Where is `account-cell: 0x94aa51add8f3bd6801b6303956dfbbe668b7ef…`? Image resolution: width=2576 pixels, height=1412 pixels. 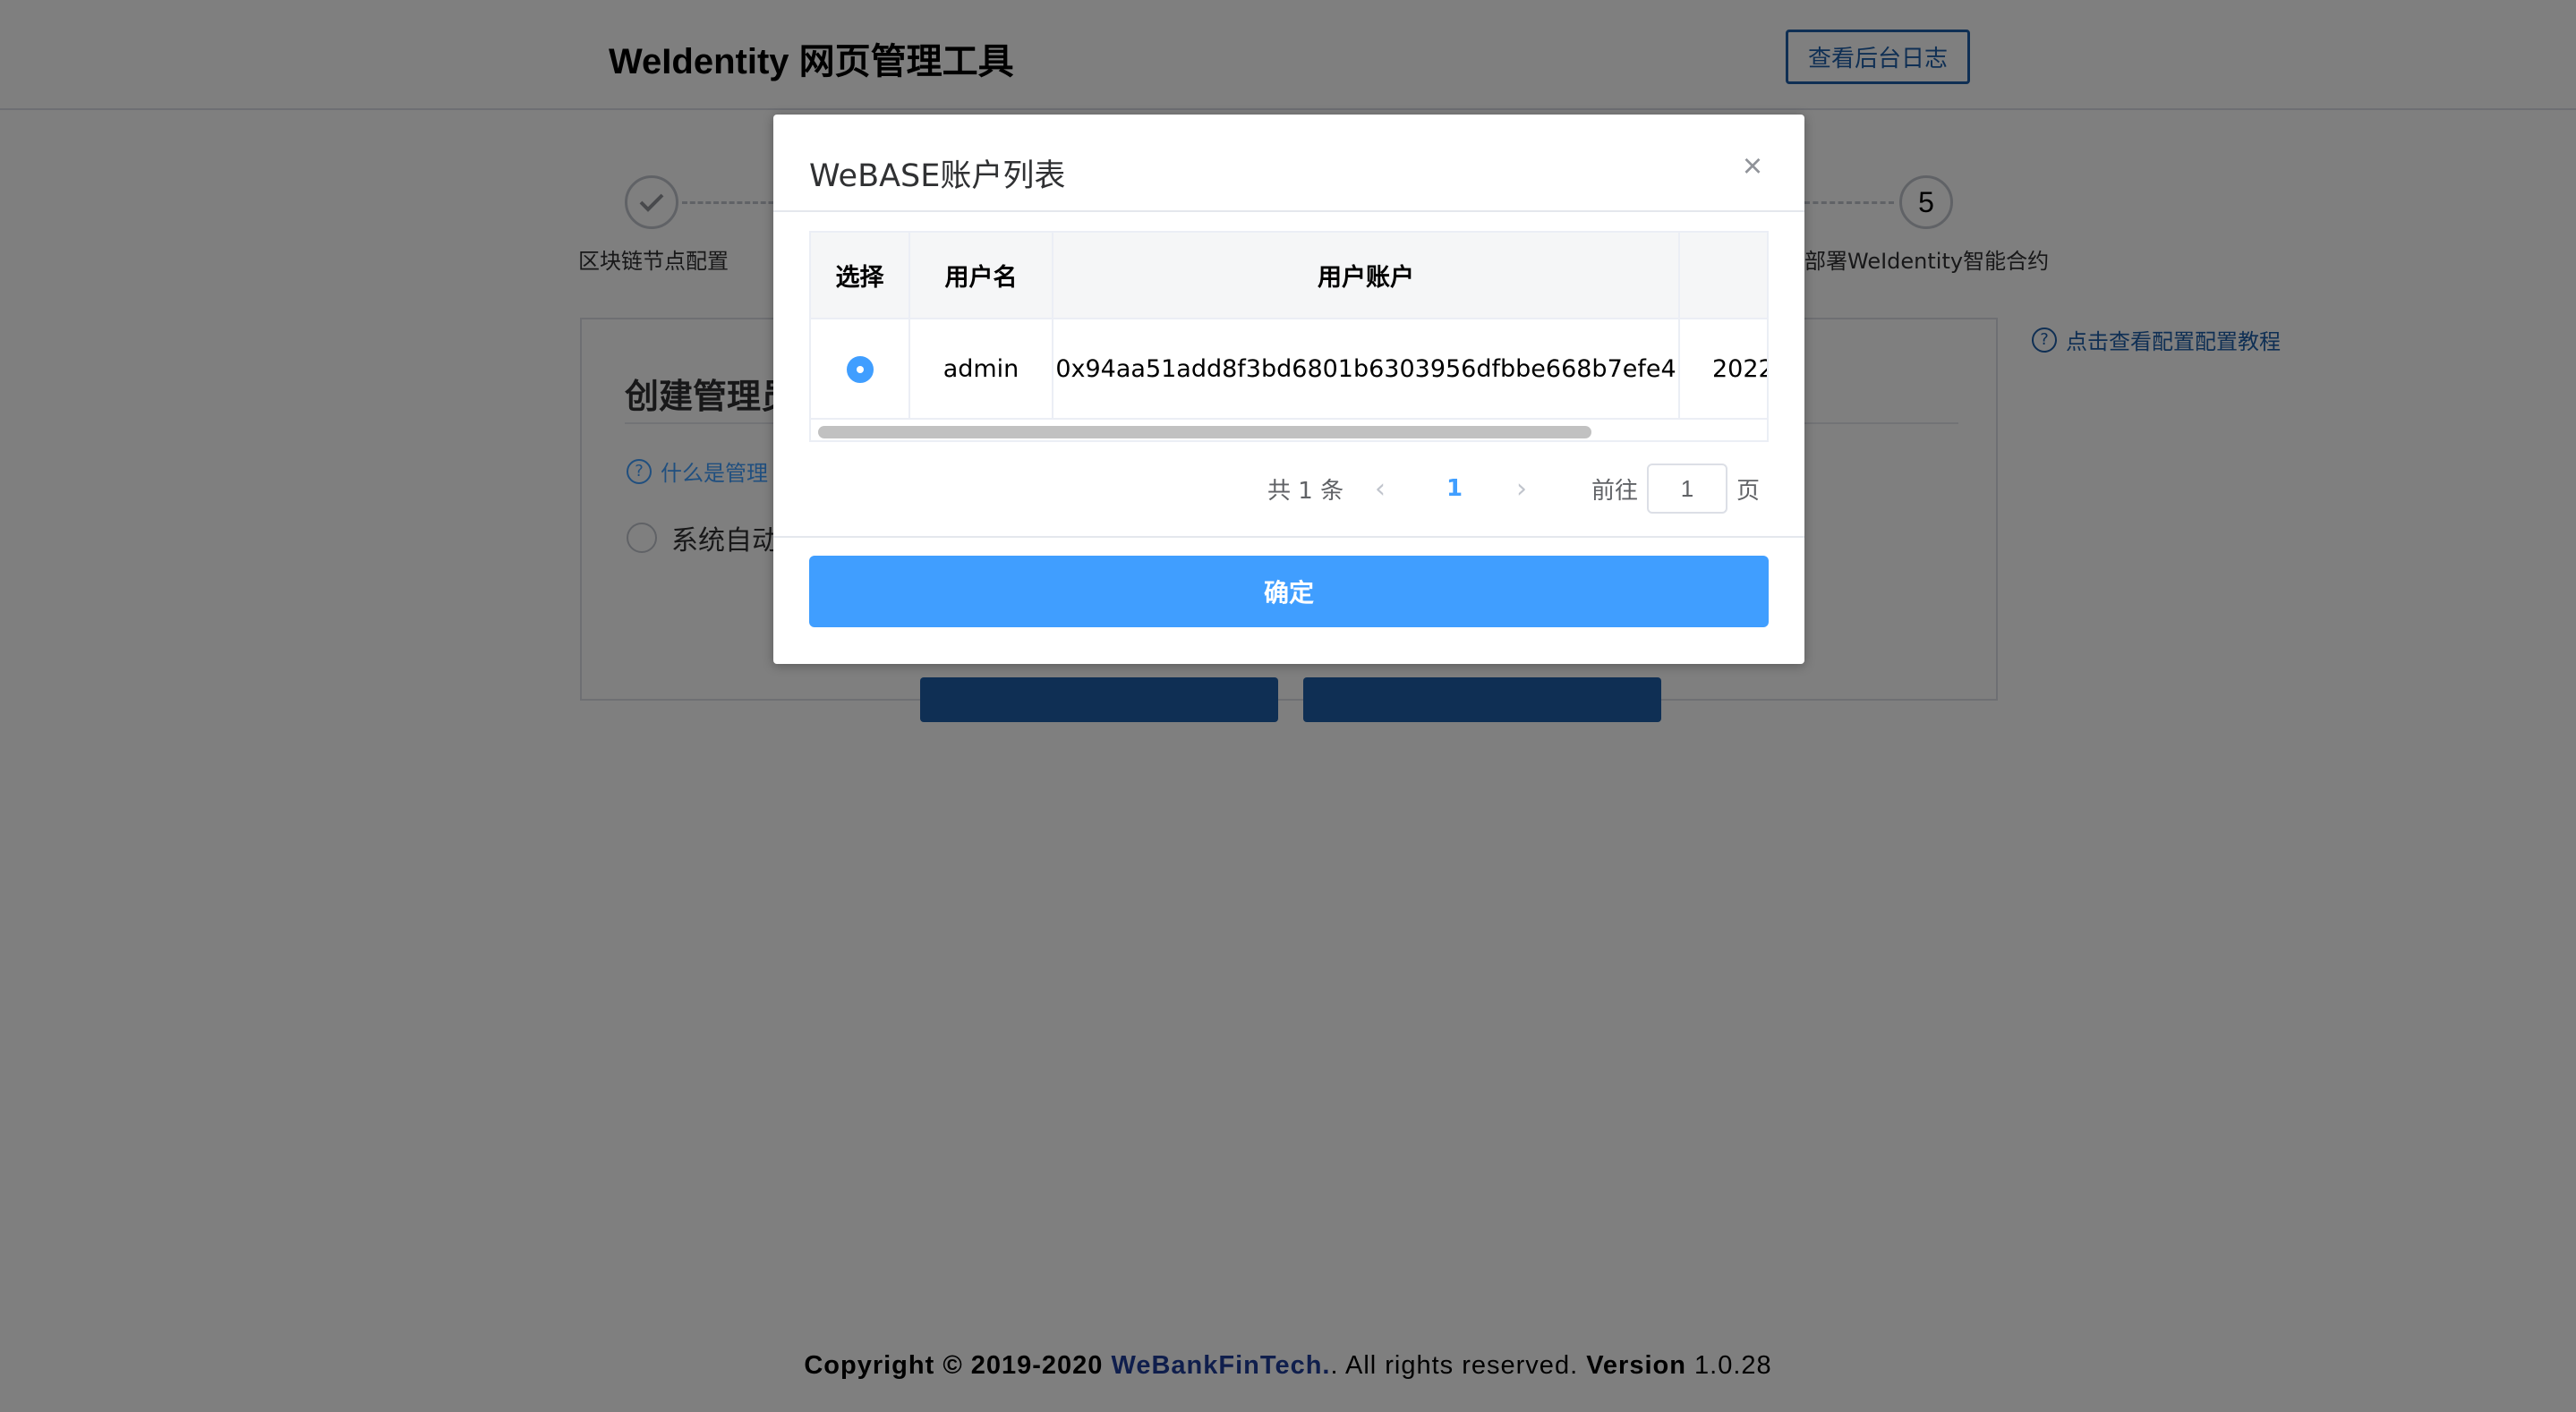 account-cell: 0x94aa51add8f3bd6801b6303956dfbbe668b7ef… is located at coordinates (1366, 369).